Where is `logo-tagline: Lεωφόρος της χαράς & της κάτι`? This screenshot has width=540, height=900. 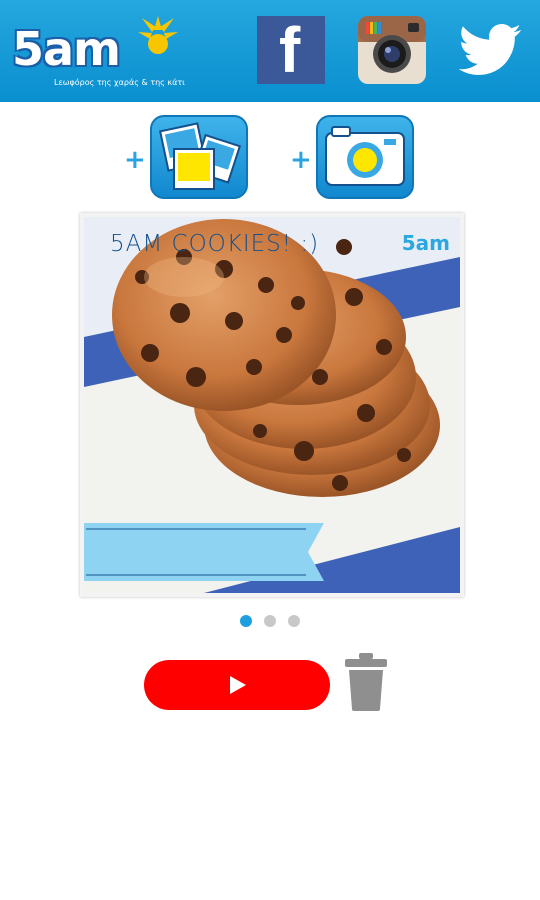 logo-tagline: Lεωφόρος της χαράς & της κάτι is located at coordinates (119, 82).